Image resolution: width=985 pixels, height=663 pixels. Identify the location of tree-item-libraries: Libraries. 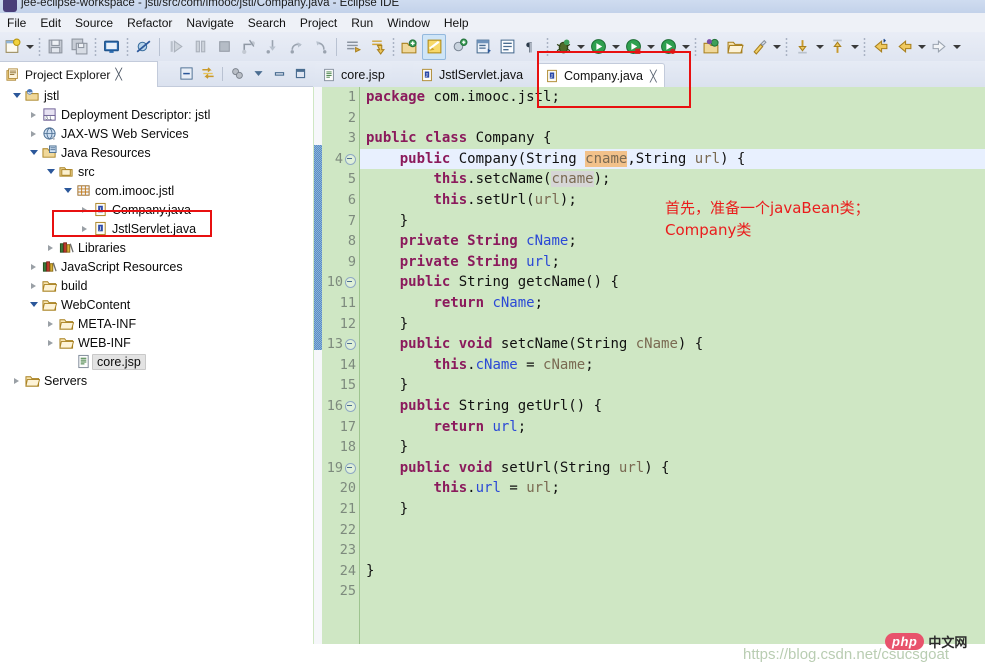
(156, 247).